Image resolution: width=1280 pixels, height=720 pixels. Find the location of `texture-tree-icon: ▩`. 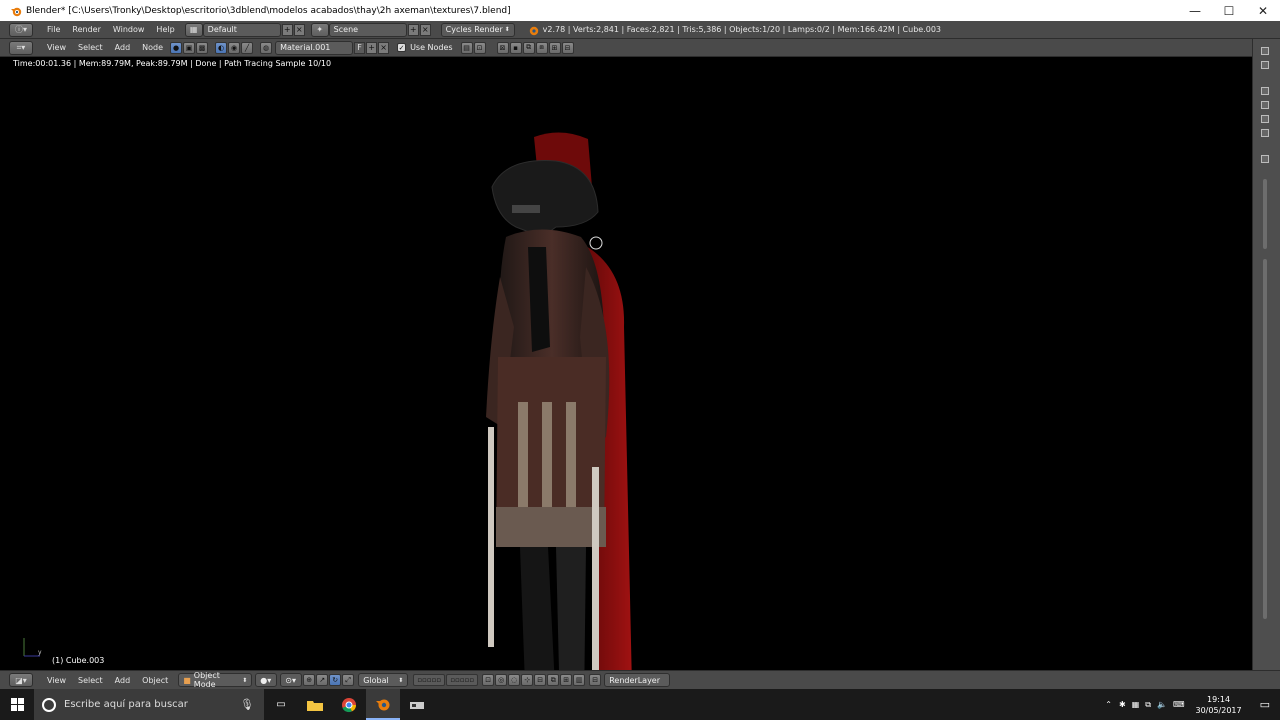

texture-tree-icon: ▩ is located at coordinates (202, 47).